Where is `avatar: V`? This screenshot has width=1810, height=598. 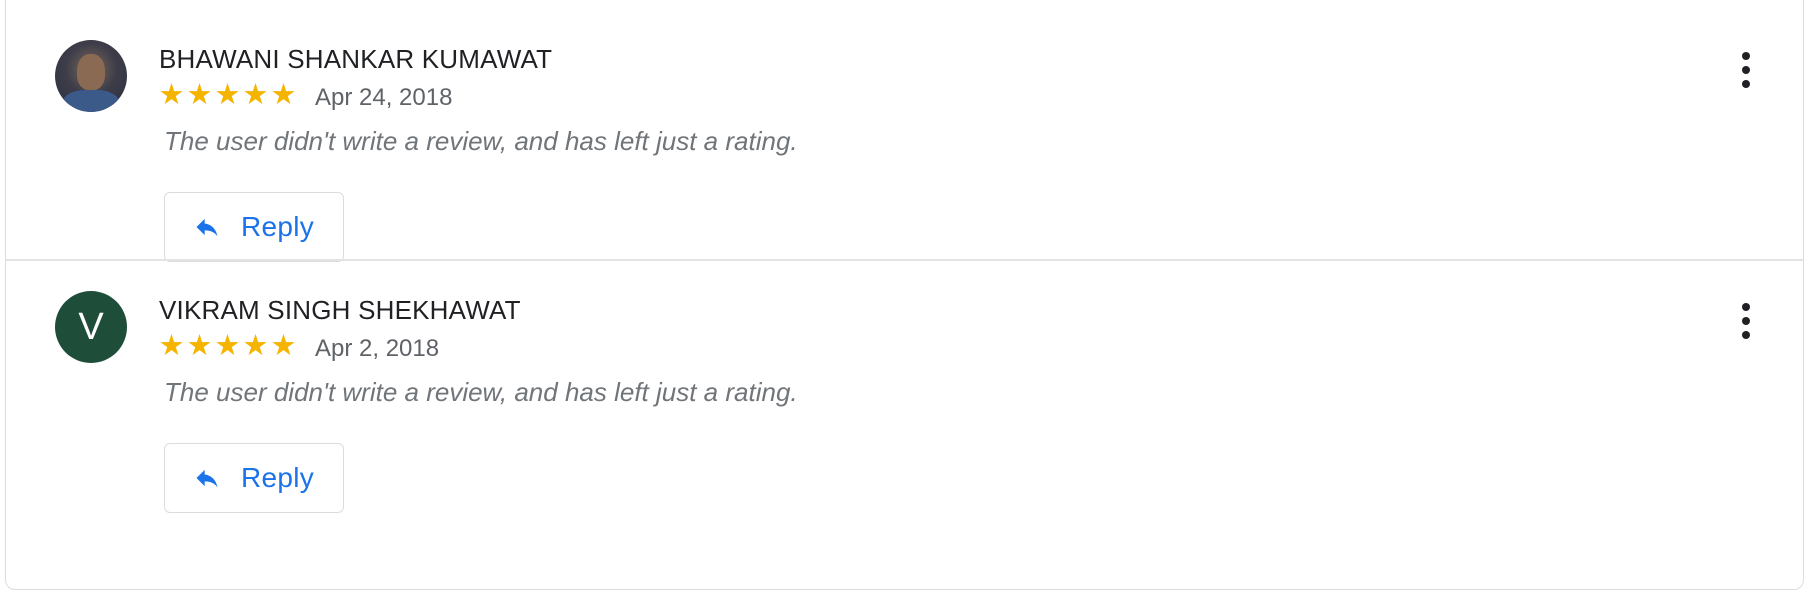 avatar: V is located at coordinates (91, 327).